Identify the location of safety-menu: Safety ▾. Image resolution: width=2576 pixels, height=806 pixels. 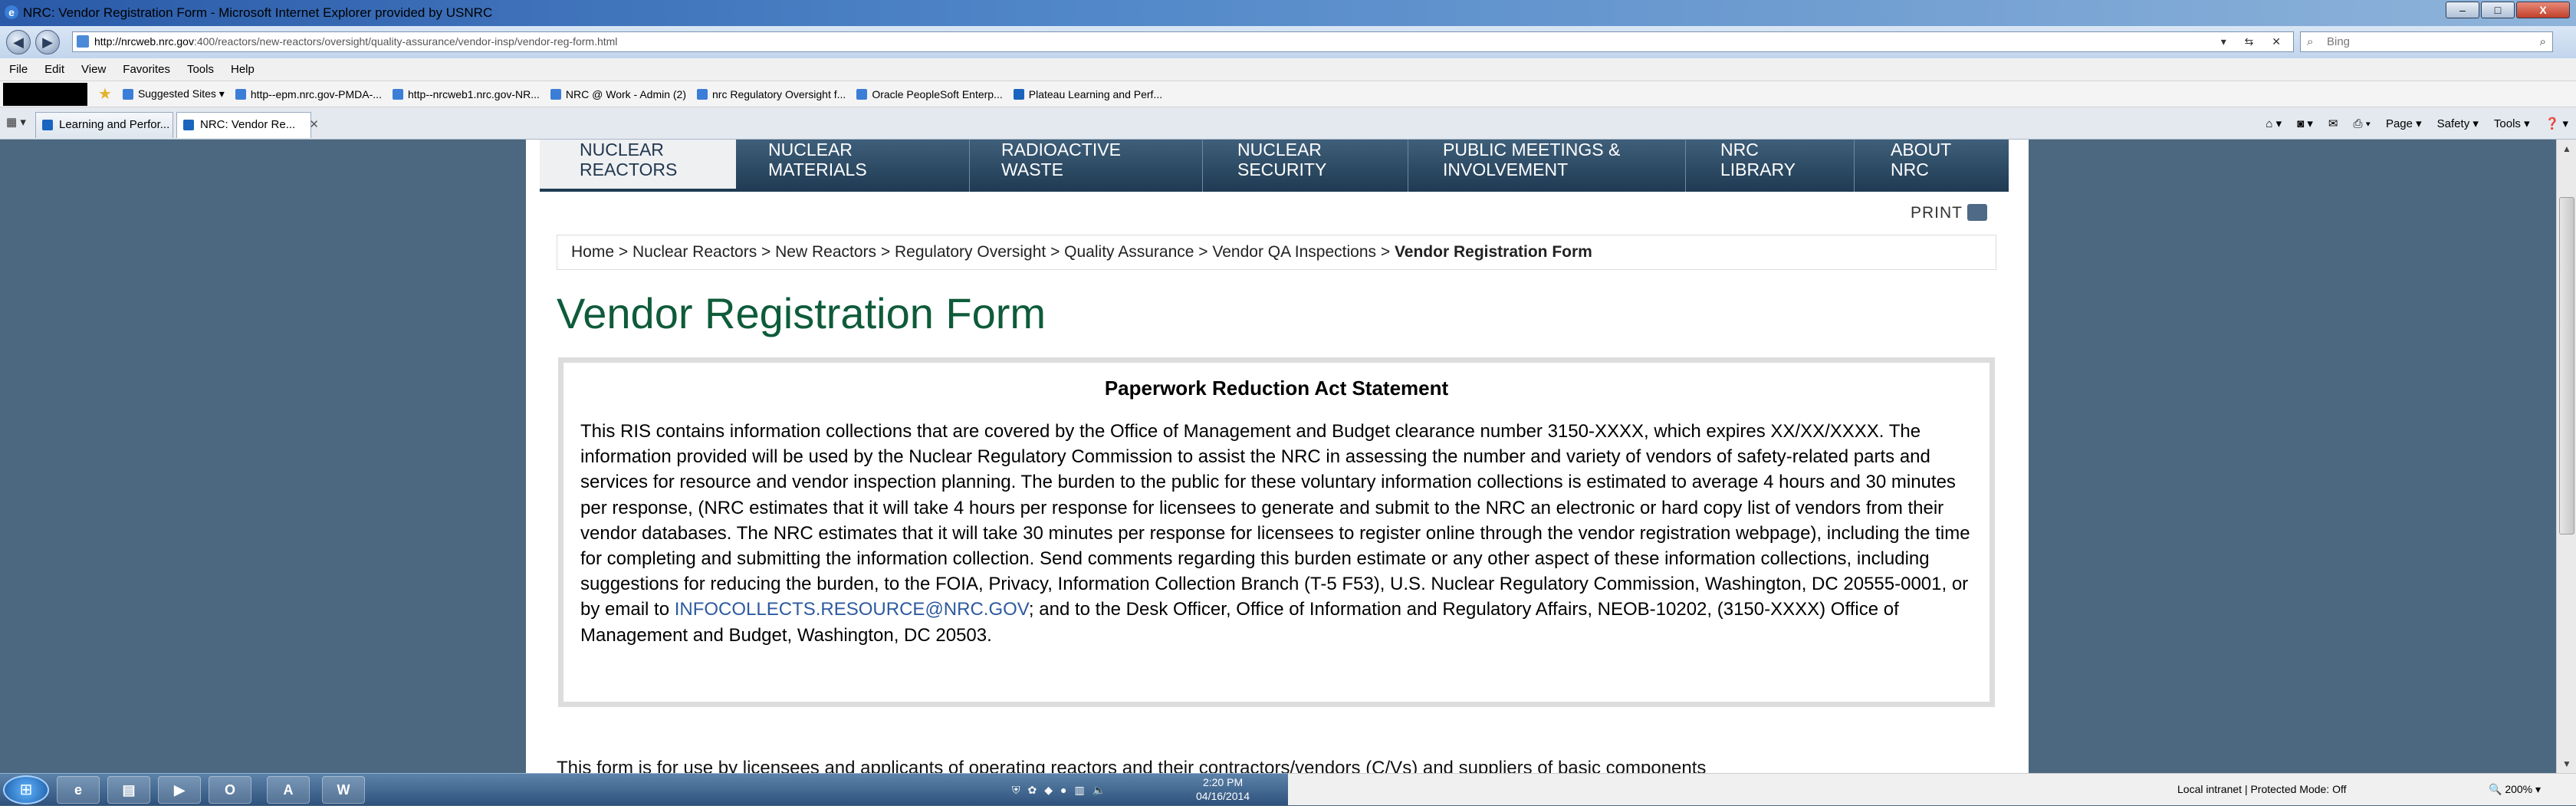
(2458, 123).